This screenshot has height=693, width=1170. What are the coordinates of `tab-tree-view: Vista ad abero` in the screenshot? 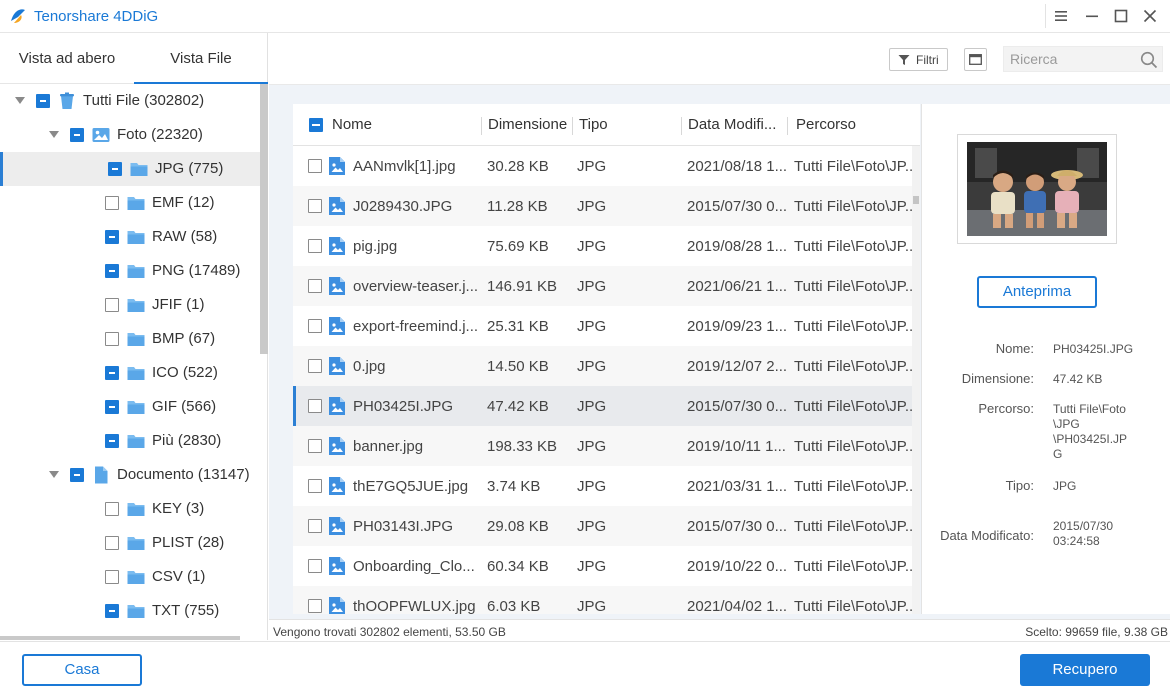 It's located at (67, 58).